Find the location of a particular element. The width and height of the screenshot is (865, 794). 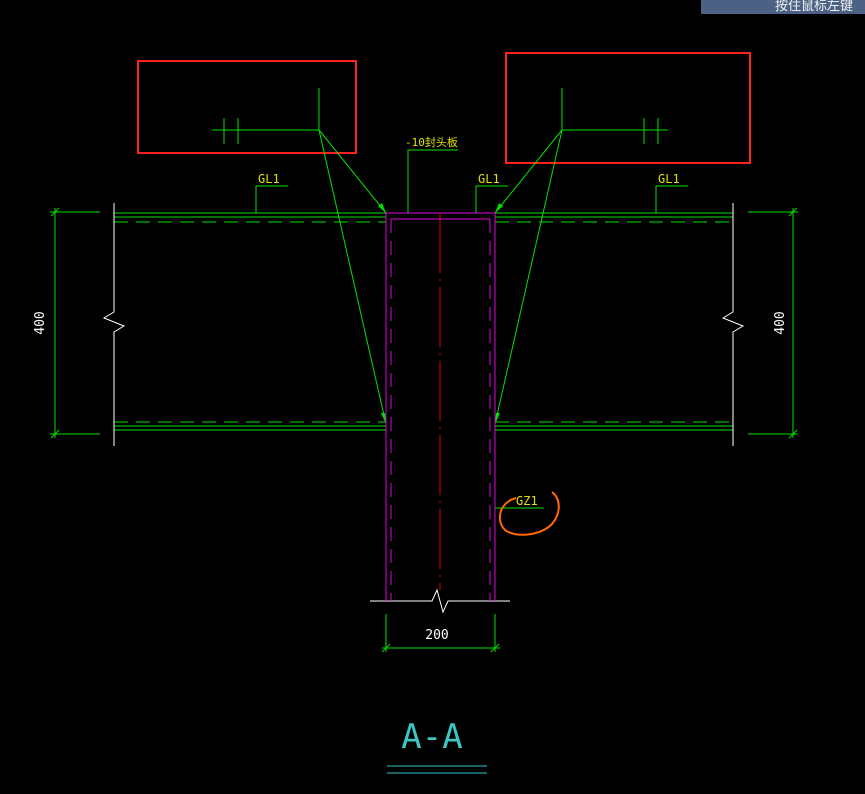

dimension-left is located at coordinates (75, 323).